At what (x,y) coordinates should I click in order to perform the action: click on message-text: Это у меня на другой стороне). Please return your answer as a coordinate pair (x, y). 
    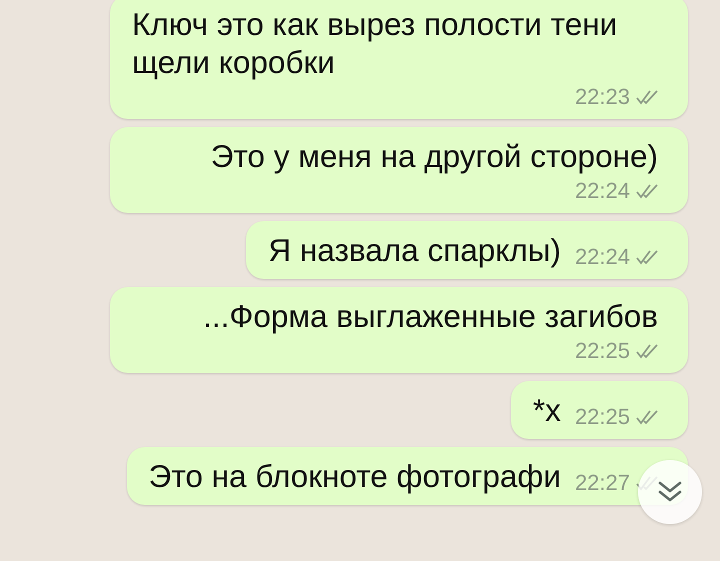
    Looking at the image, I should click on (434, 156).